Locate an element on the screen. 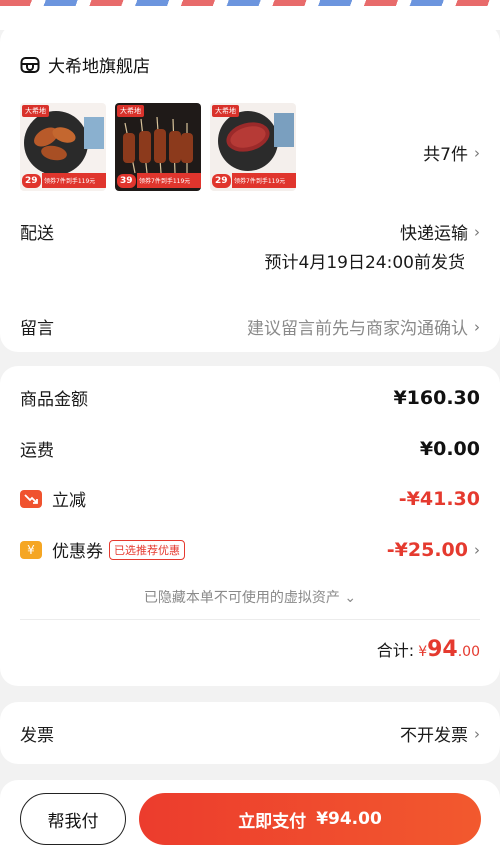 The image size is (500, 866). hidden-assets-toggle: 已隐藏本单不可使用的虚拟资产 ⌄ is located at coordinates (250, 597).